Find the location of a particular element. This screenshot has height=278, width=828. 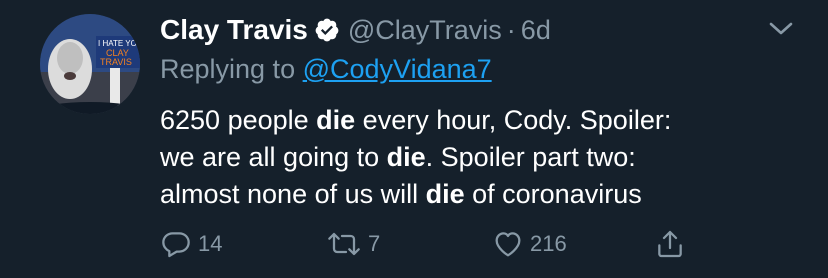

share-icon is located at coordinates (670, 244).